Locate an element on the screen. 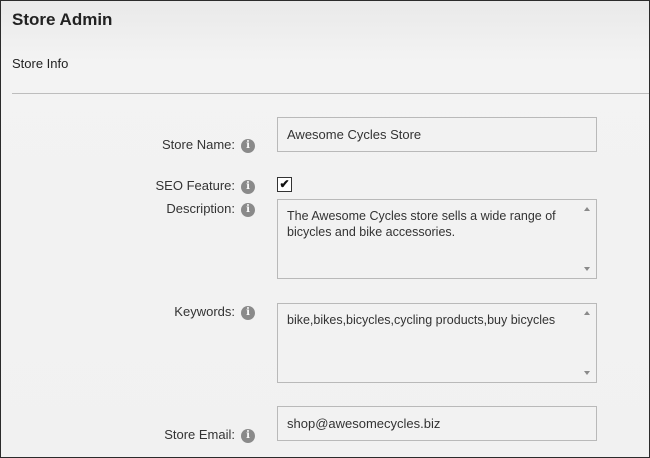 This screenshot has height=458, width=650. keywords-scrollbar is located at coordinates (587, 343).